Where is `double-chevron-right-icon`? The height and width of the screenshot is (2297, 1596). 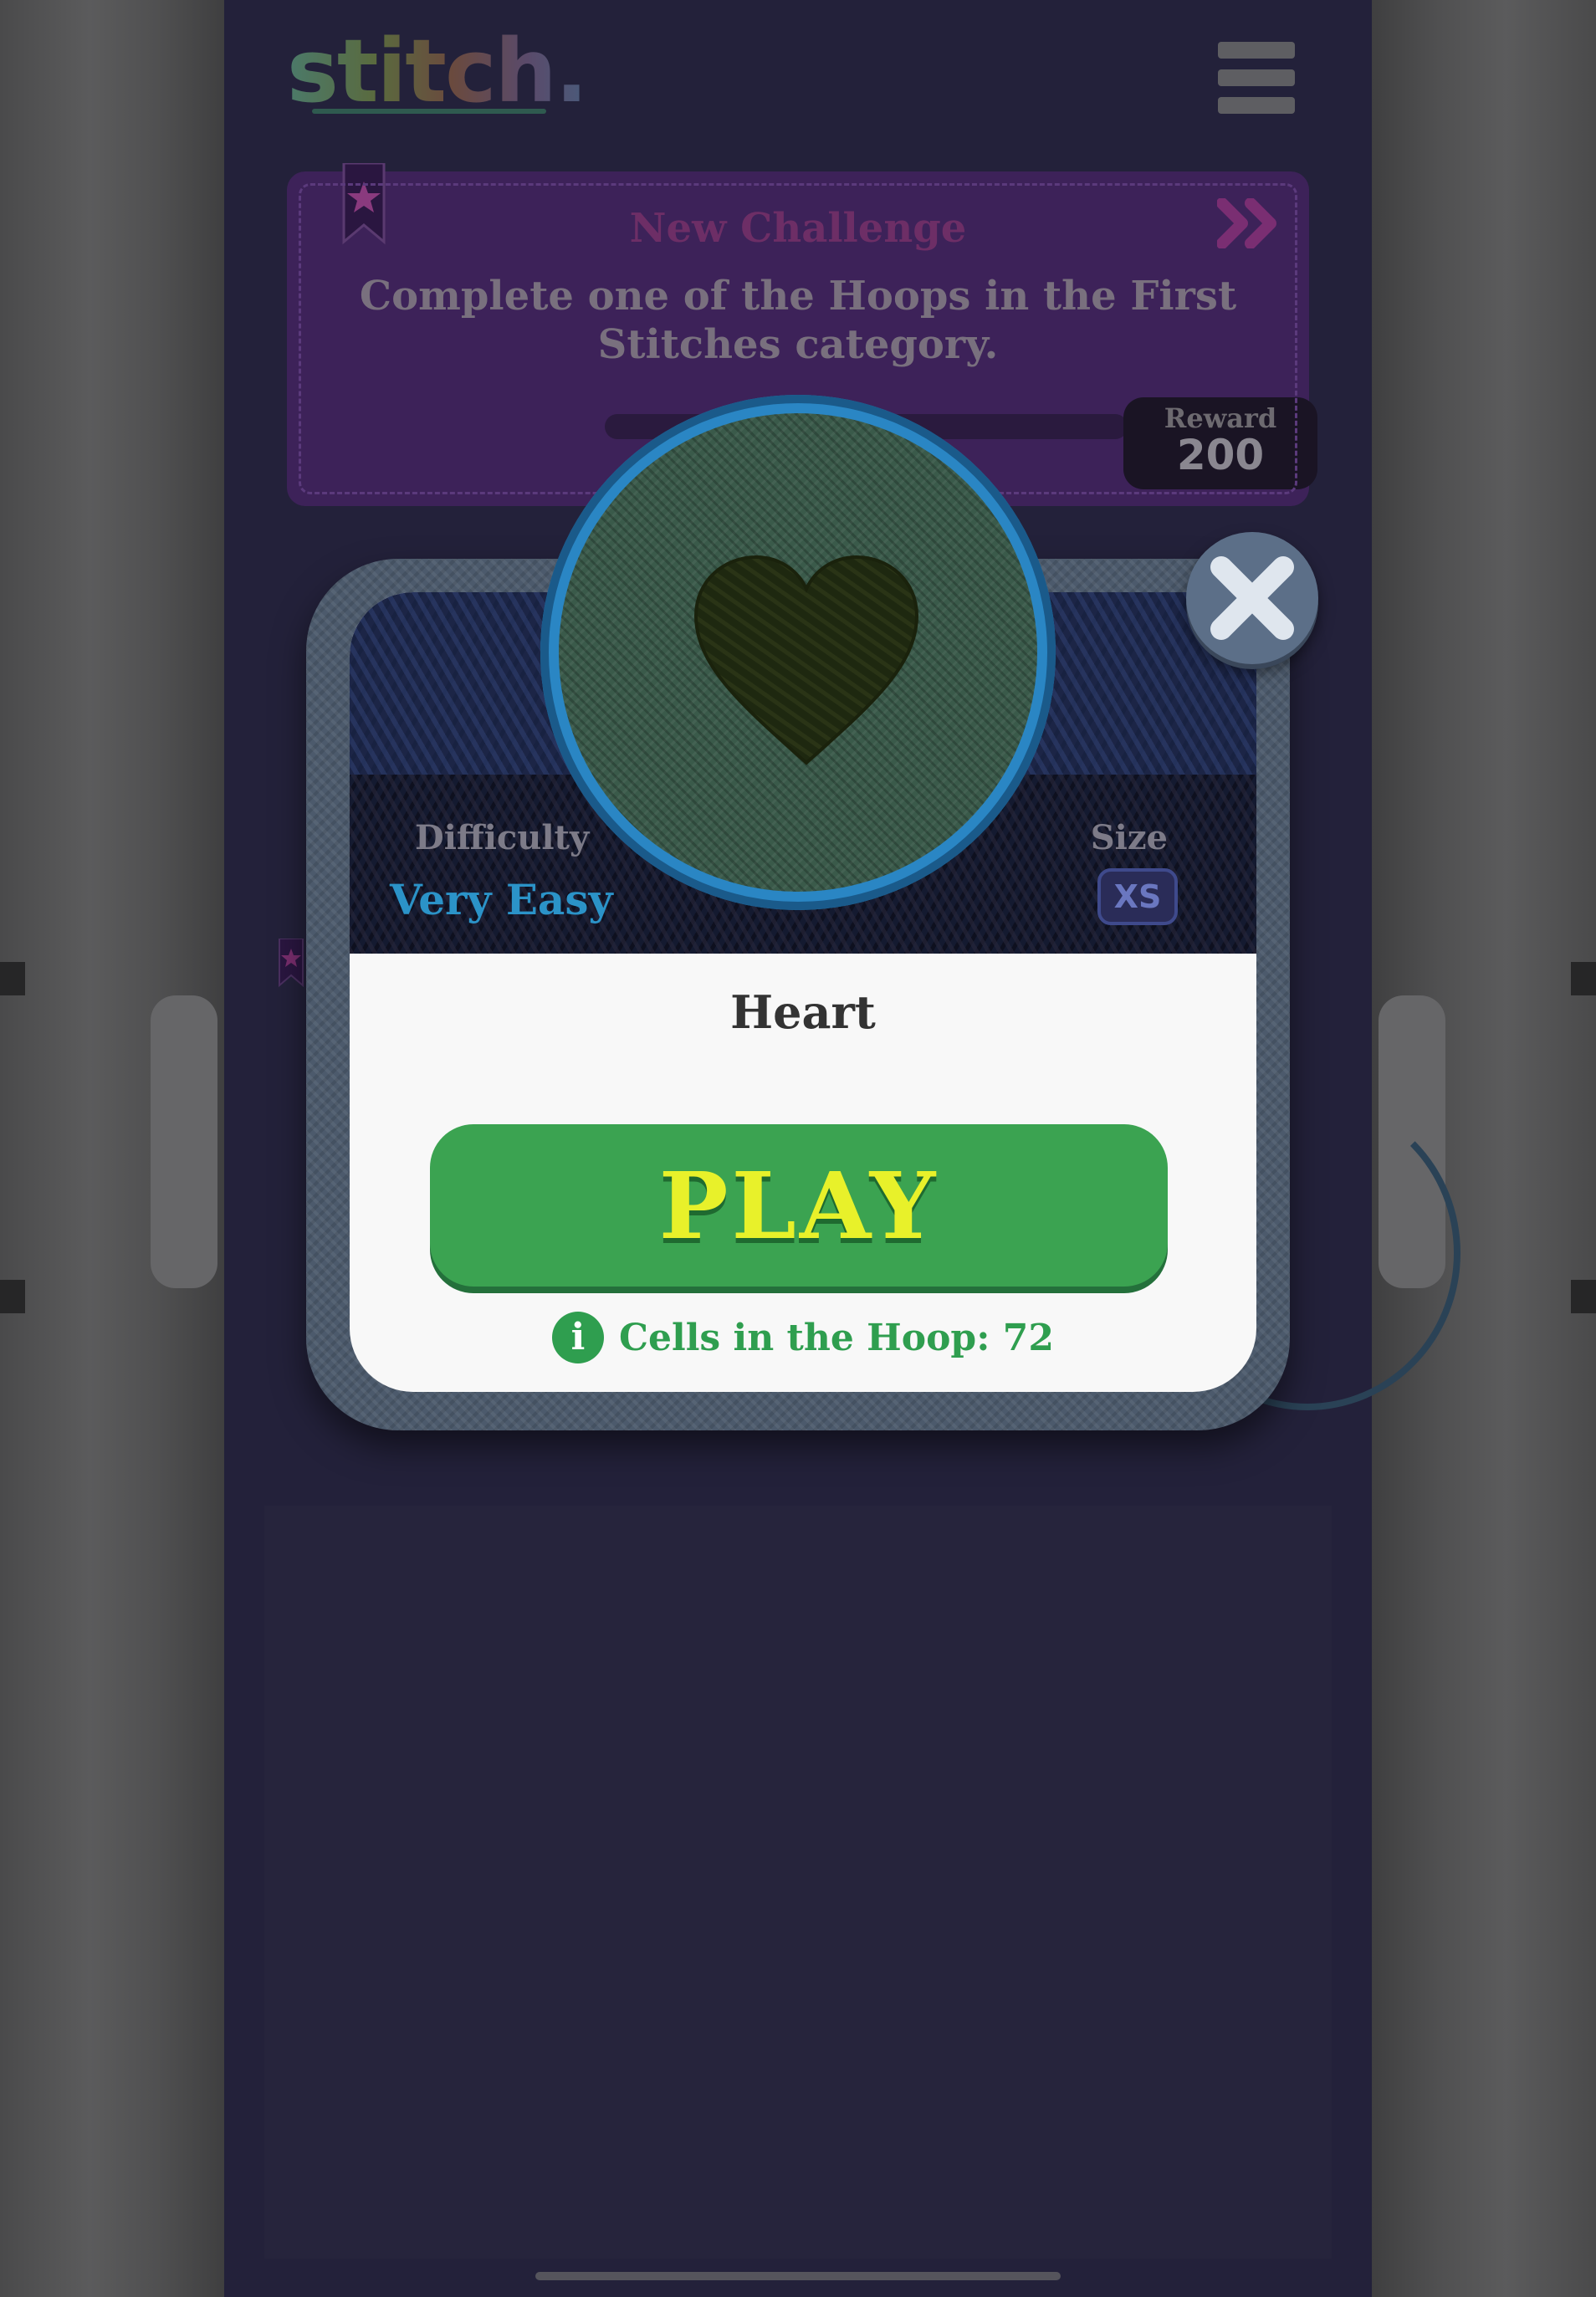
double-chevron-right-icon is located at coordinates (1251, 223).